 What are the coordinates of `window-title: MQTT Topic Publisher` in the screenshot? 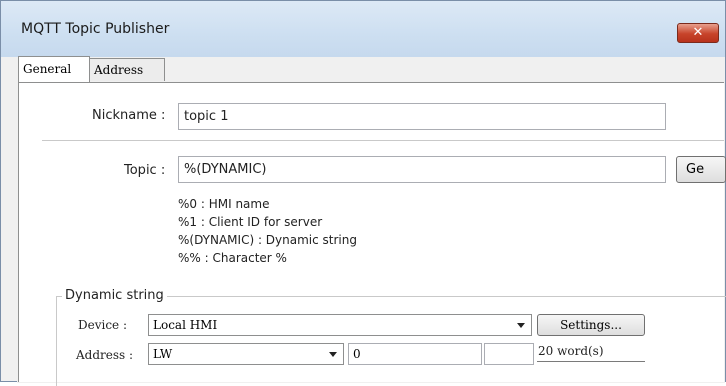 It's located at (95, 29).